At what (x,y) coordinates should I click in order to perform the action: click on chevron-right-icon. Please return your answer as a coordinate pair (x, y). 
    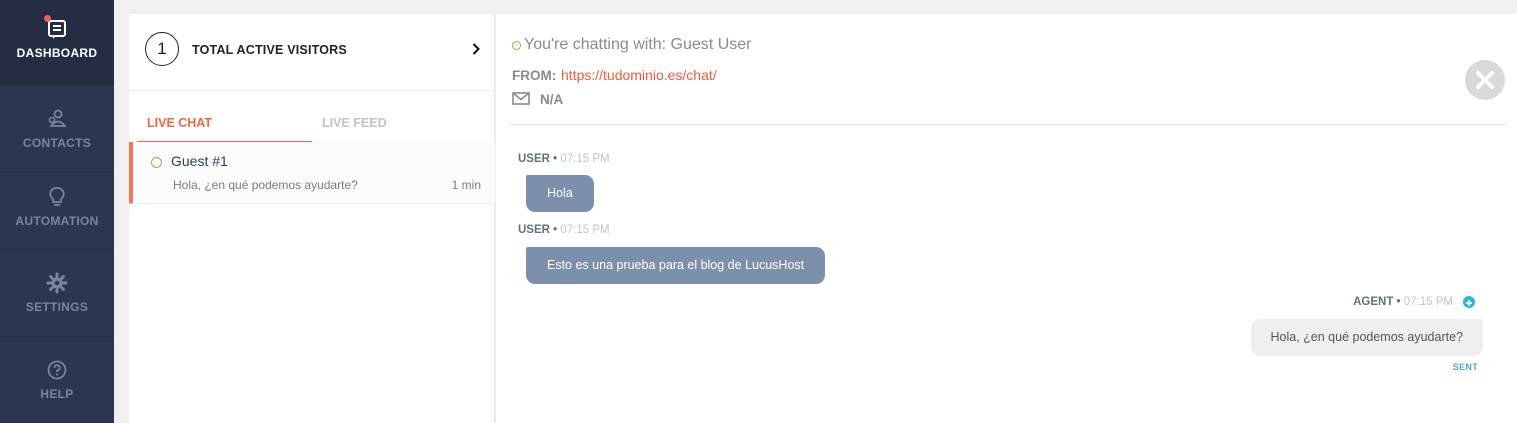
    Looking at the image, I should click on (476, 49).